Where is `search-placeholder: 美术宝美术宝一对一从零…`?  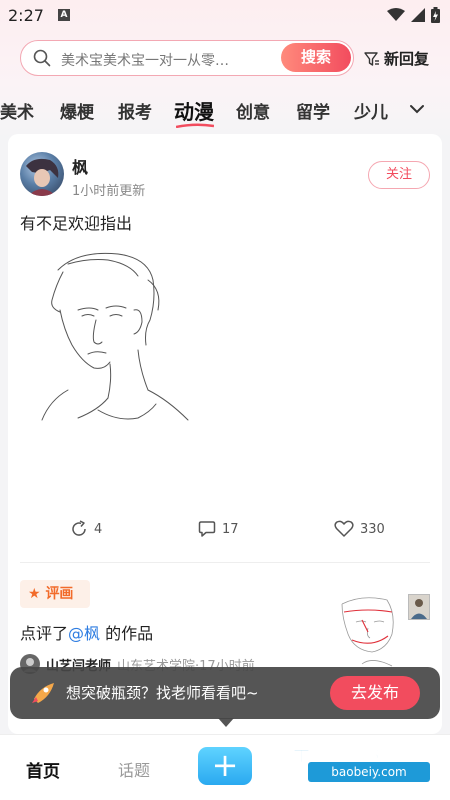
search-placeholder: 美术宝美术宝一对一从零… is located at coordinates (176, 60).